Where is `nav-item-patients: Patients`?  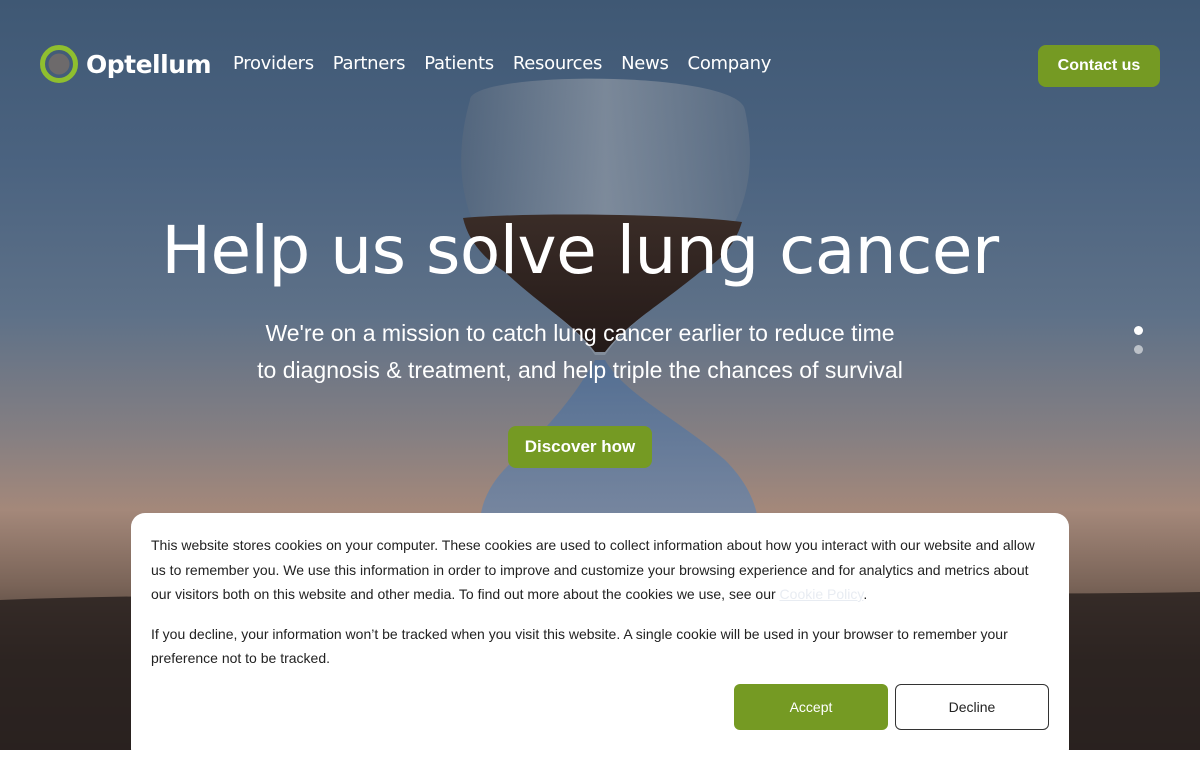 nav-item-patients: Patients is located at coordinates (459, 63).